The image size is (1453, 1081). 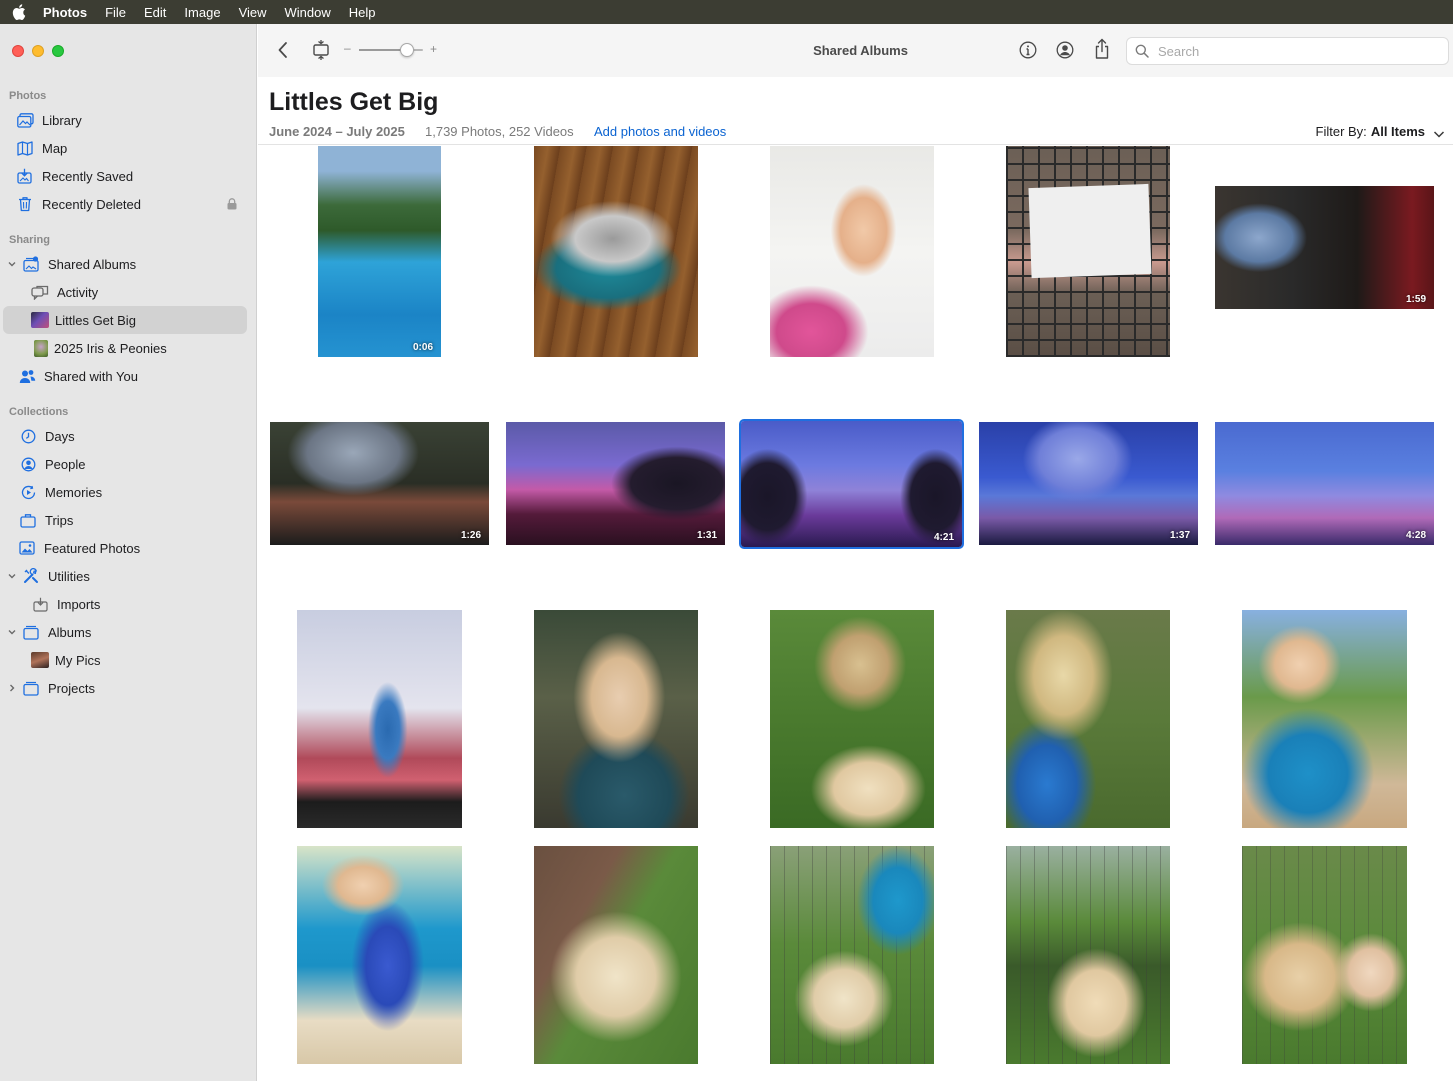 What do you see at coordinates (1088, 483) in the screenshot?
I see `video-thumbnail: 1:37` at bounding box center [1088, 483].